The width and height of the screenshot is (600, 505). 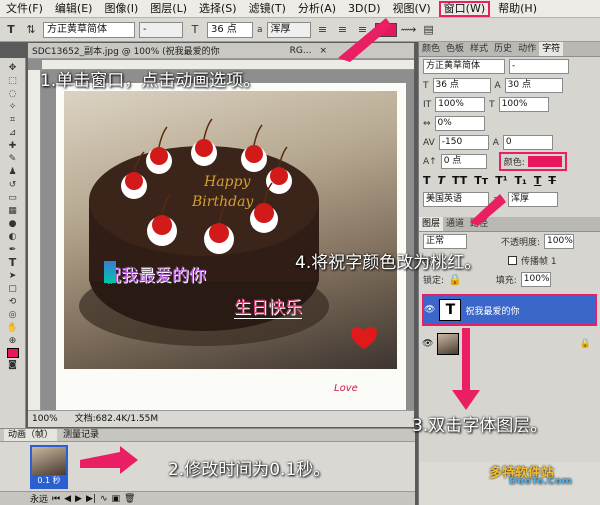 What do you see at coordinates (466, 369) in the screenshot?
I see `arrow-to-layer` at bounding box center [466, 369].